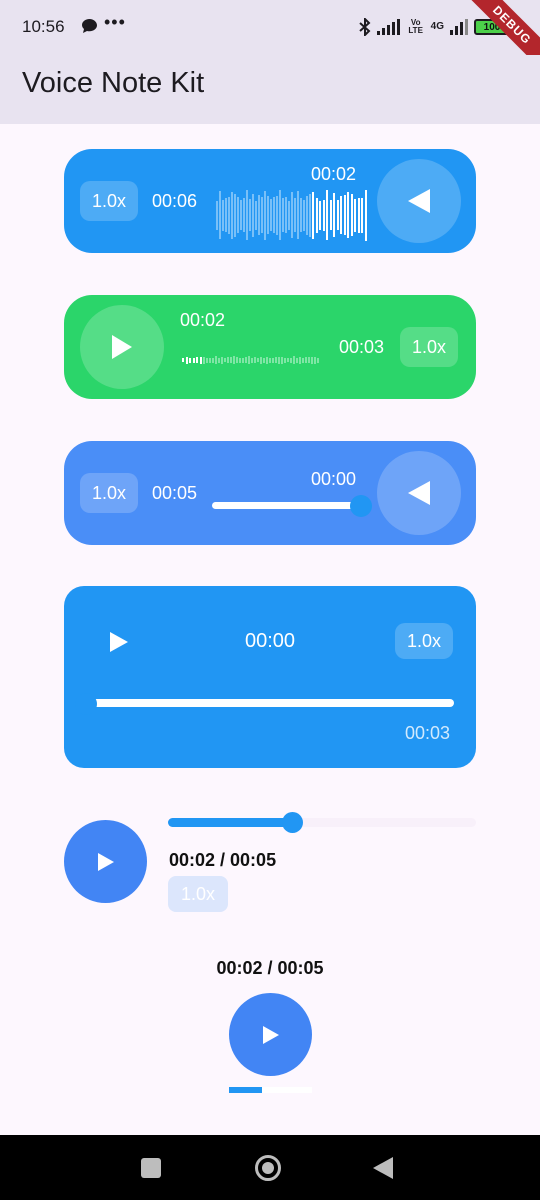  What do you see at coordinates (364, 27) in the screenshot?
I see `bluetooth-icon` at bounding box center [364, 27].